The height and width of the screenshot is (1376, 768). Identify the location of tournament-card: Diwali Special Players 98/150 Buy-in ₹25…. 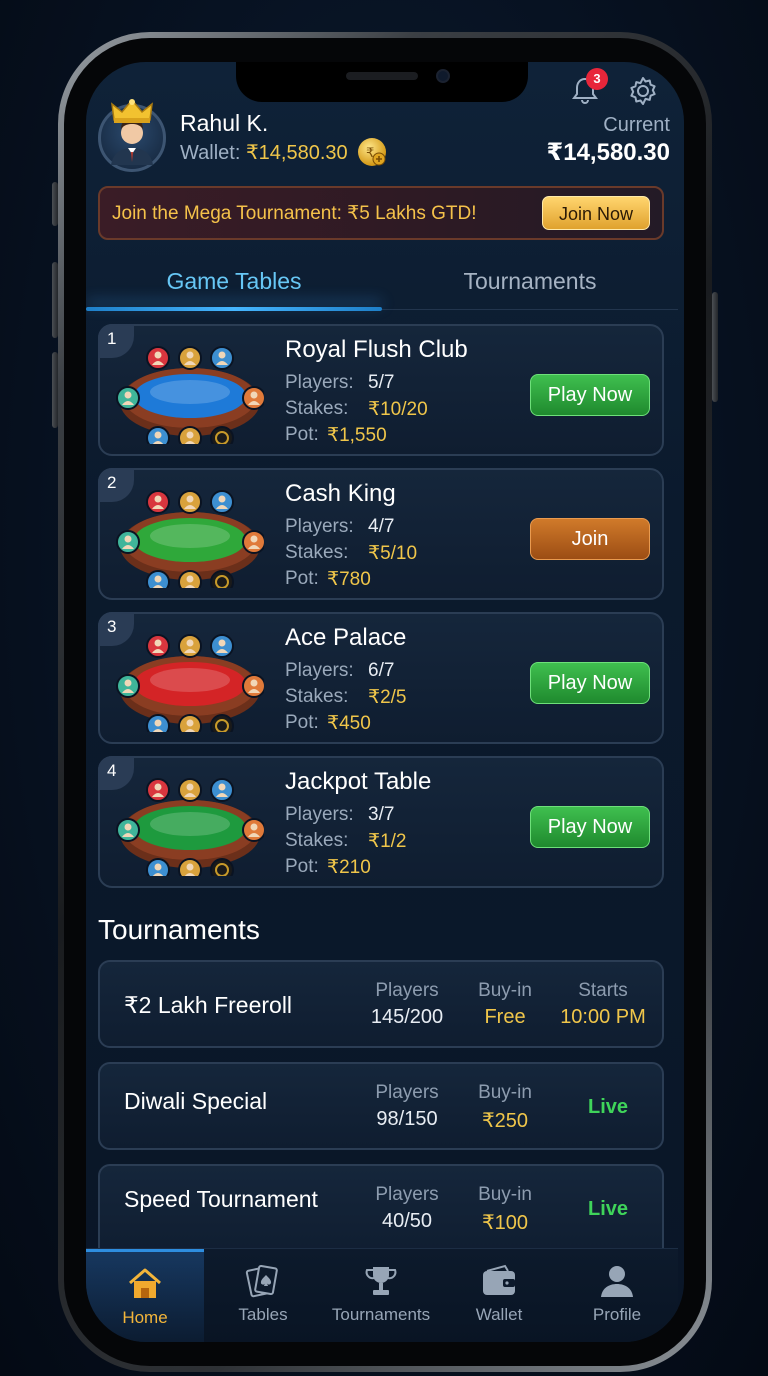
(381, 1106).